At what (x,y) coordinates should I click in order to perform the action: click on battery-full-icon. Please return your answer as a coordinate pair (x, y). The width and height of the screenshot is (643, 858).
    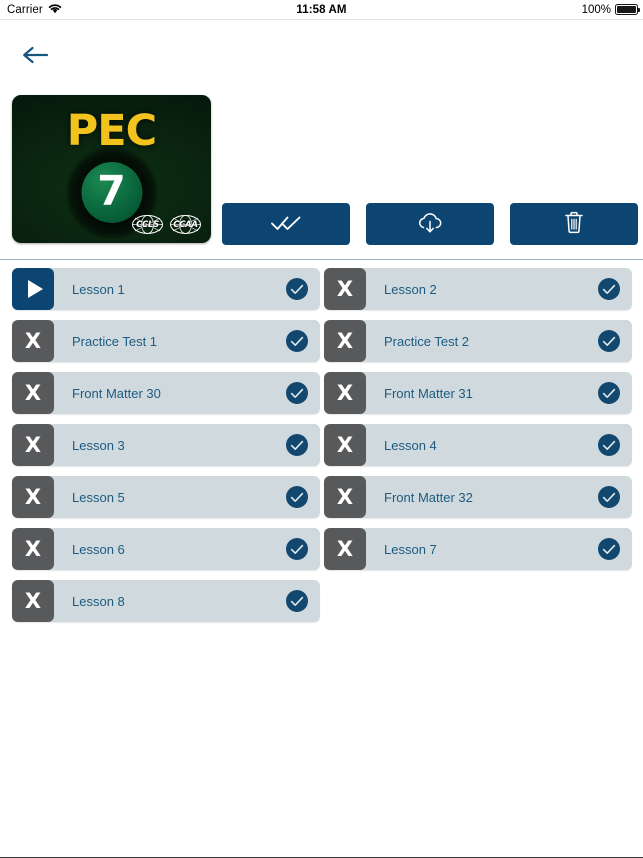
    Looking at the image, I should click on (627, 9).